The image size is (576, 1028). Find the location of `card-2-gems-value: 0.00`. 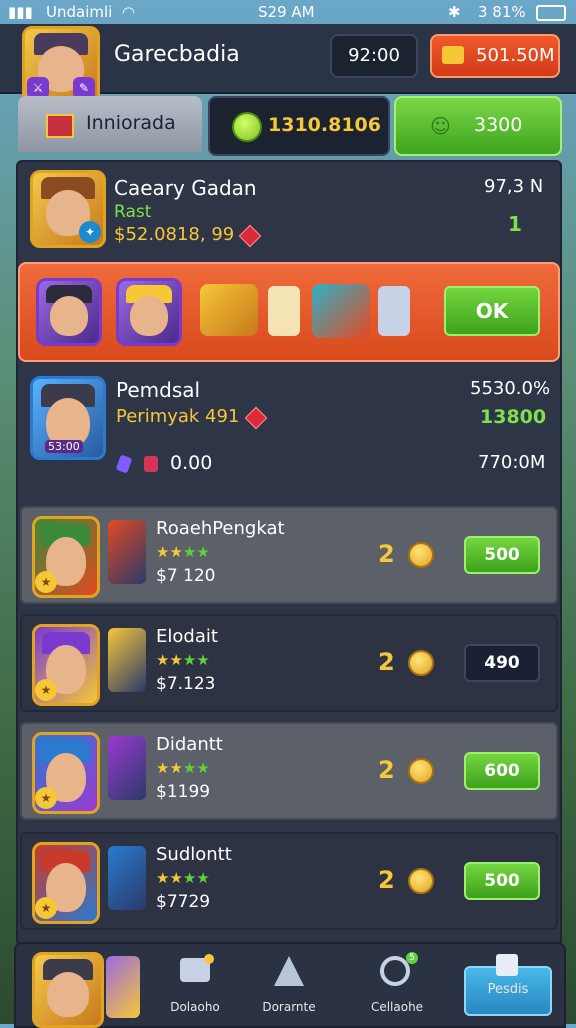

card-2-gems-value: 0.00 is located at coordinates (191, 463).